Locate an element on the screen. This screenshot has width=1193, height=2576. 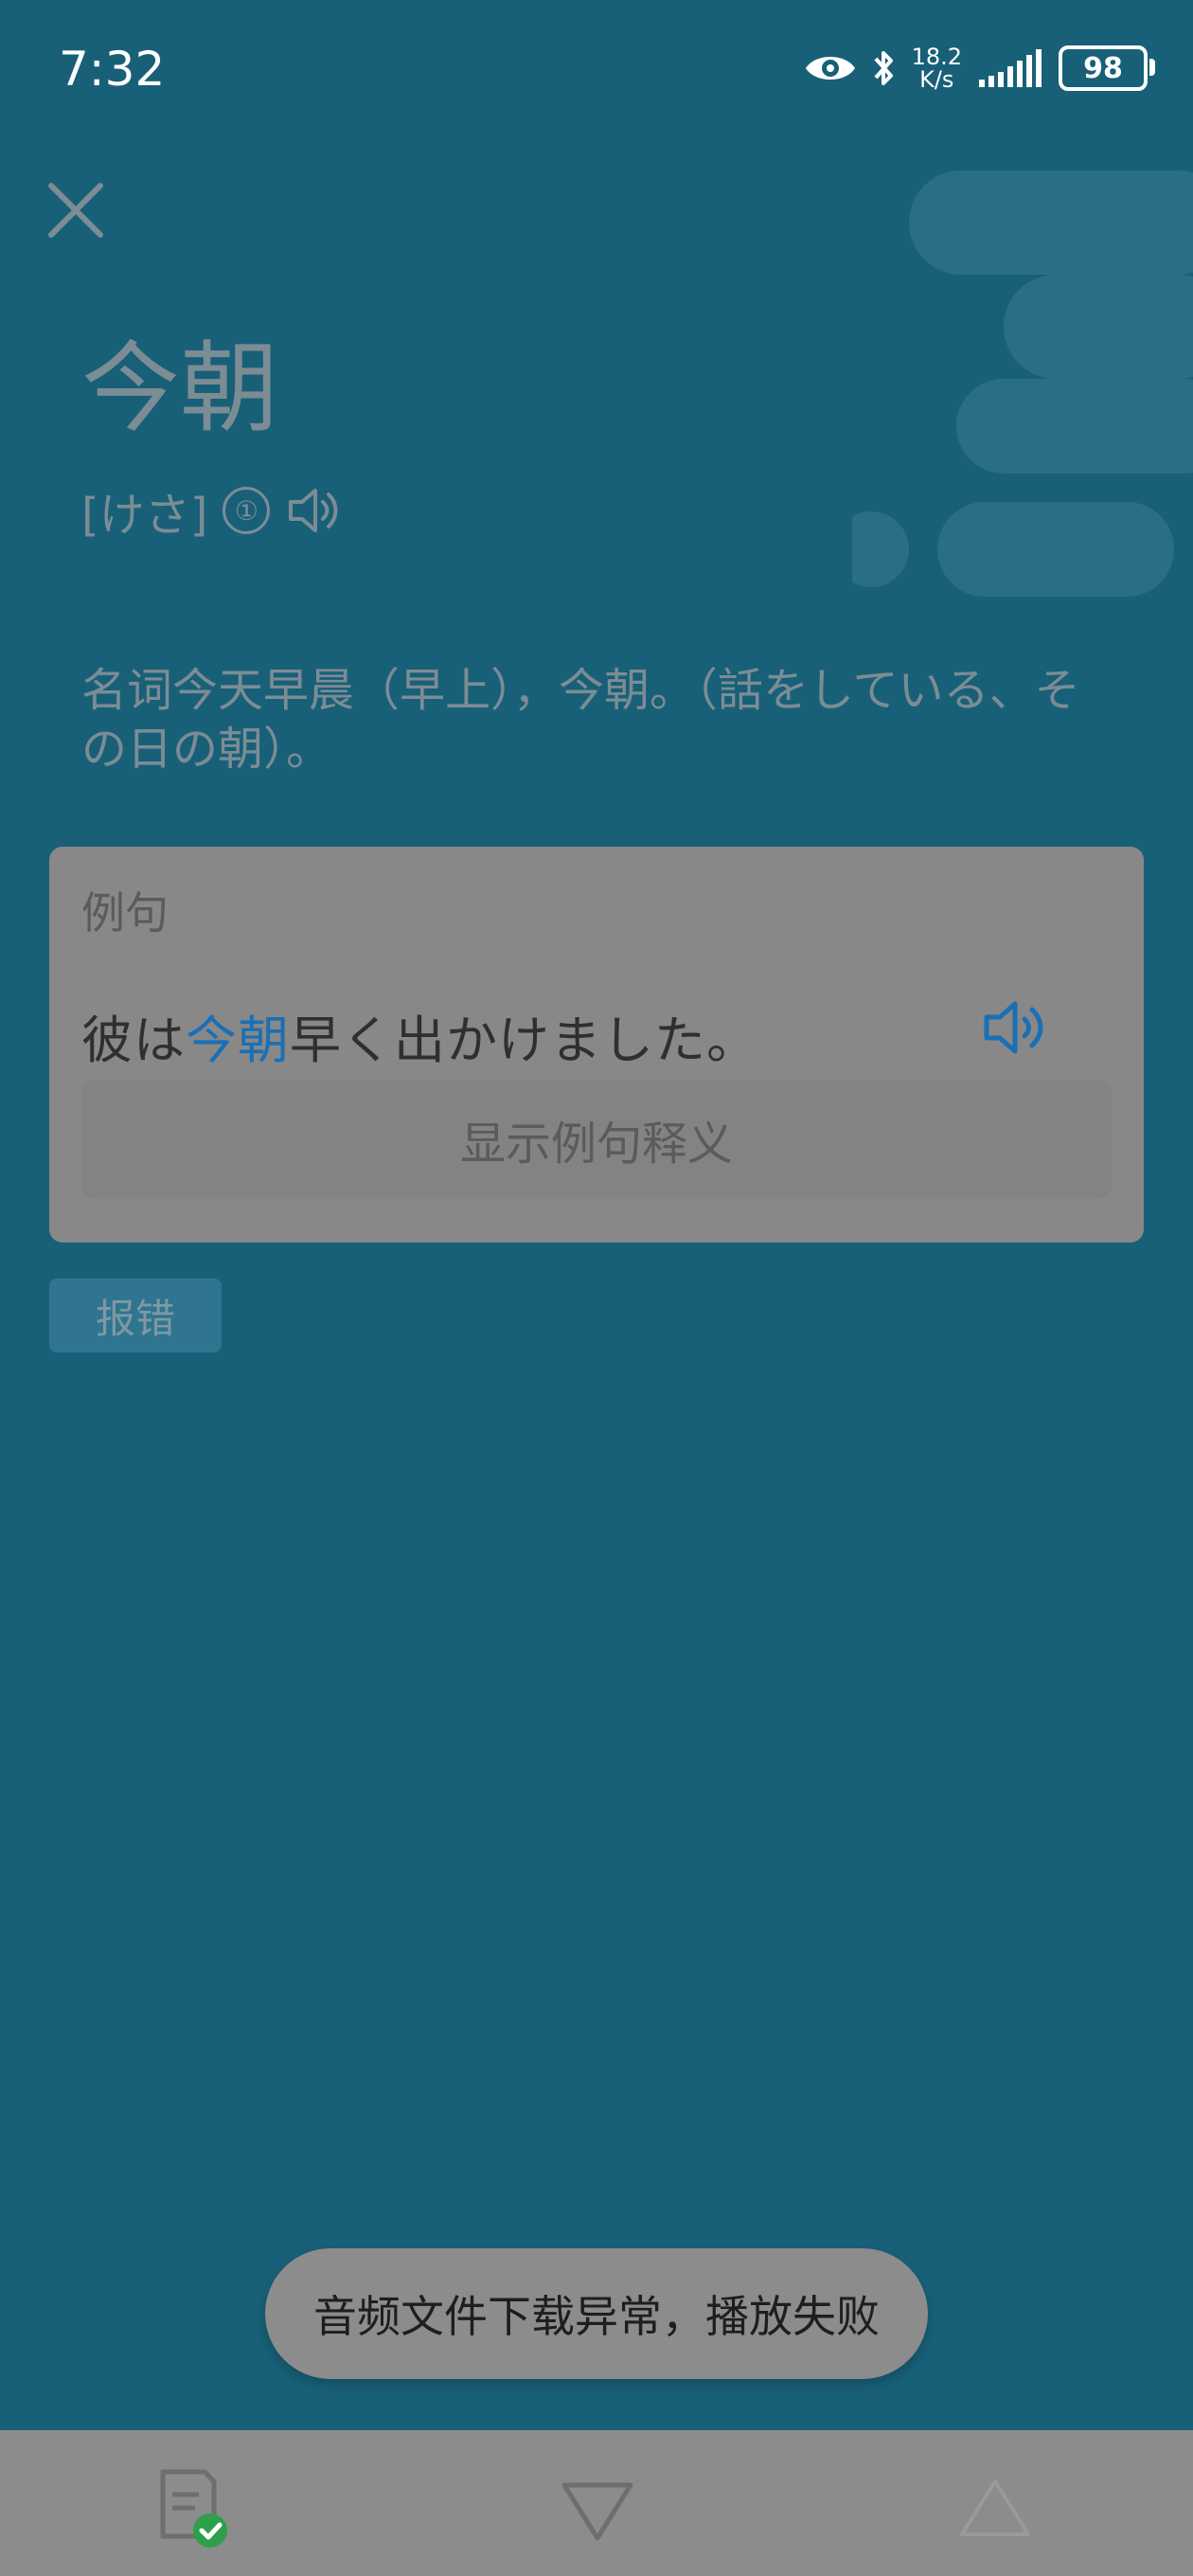
report-error-button: 报错 is located at coordinates (135, 1315).